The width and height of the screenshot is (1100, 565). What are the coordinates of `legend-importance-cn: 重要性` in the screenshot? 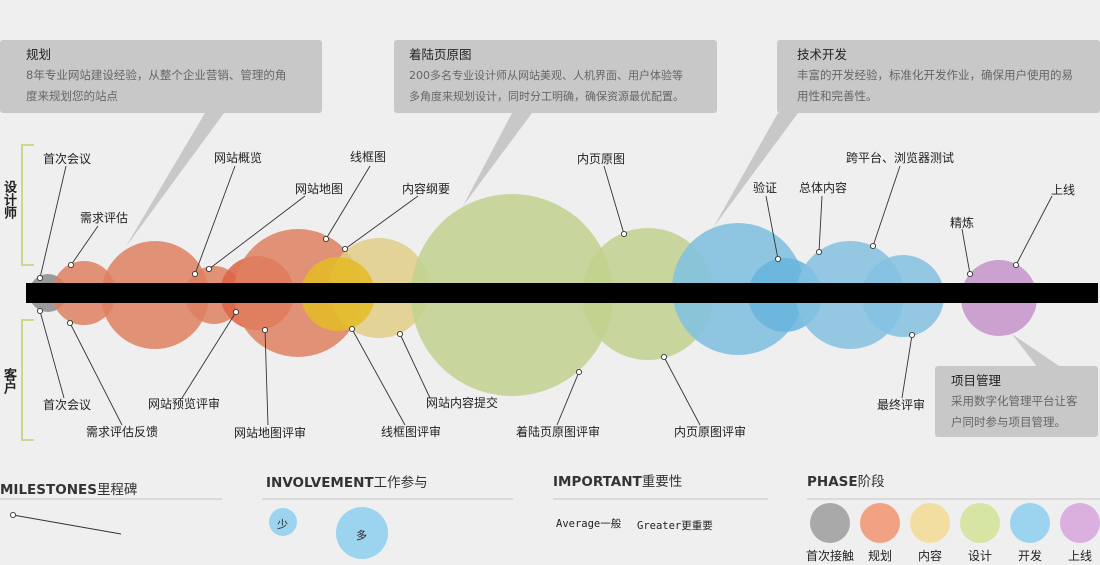 It's located at (662, 482).